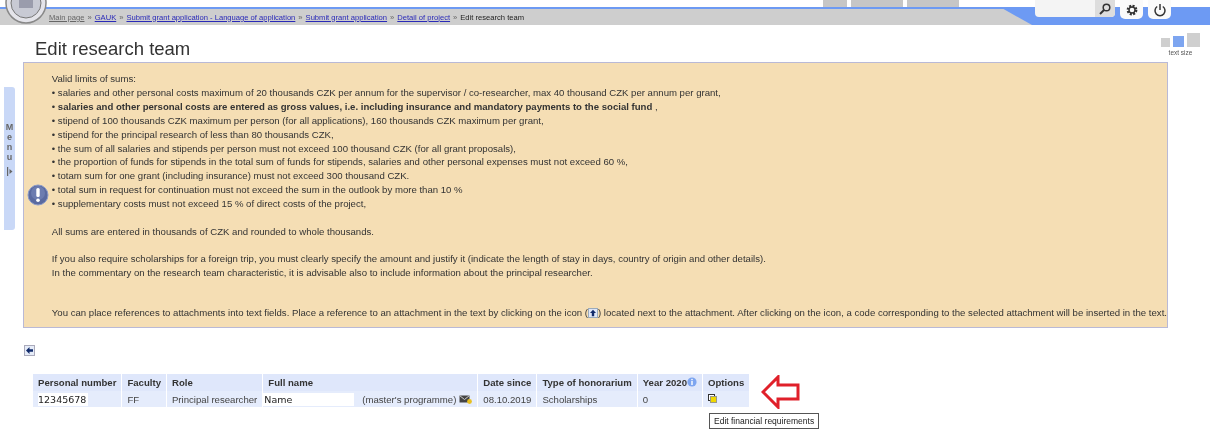 This screenshot has height=435, width=1210. Describe the element at coordinates (113, 49) in the screenshot. I see `page-title: Edit research team` at that location.